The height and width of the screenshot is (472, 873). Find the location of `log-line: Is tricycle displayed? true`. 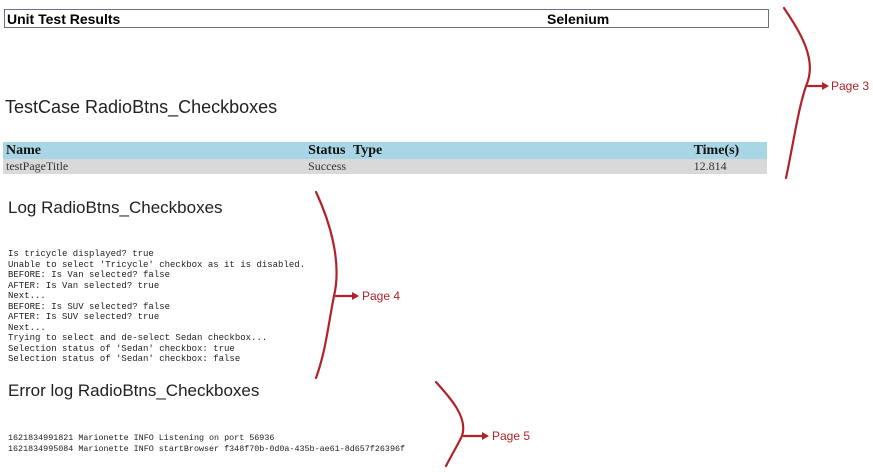

log-line: Is tricycle displayed? true is located at coordinates (81, 254).